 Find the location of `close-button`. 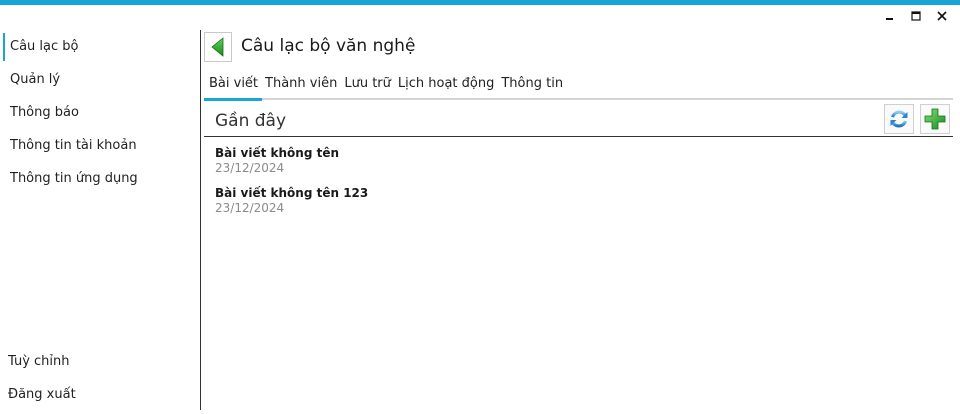

close-button is located at coordinates (942, 16).